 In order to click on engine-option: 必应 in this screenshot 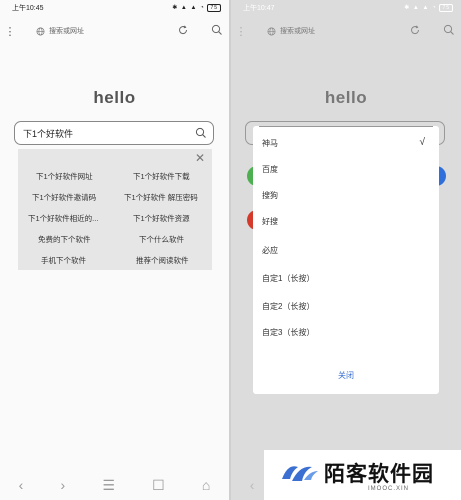, I will do `click(270, 250)`.